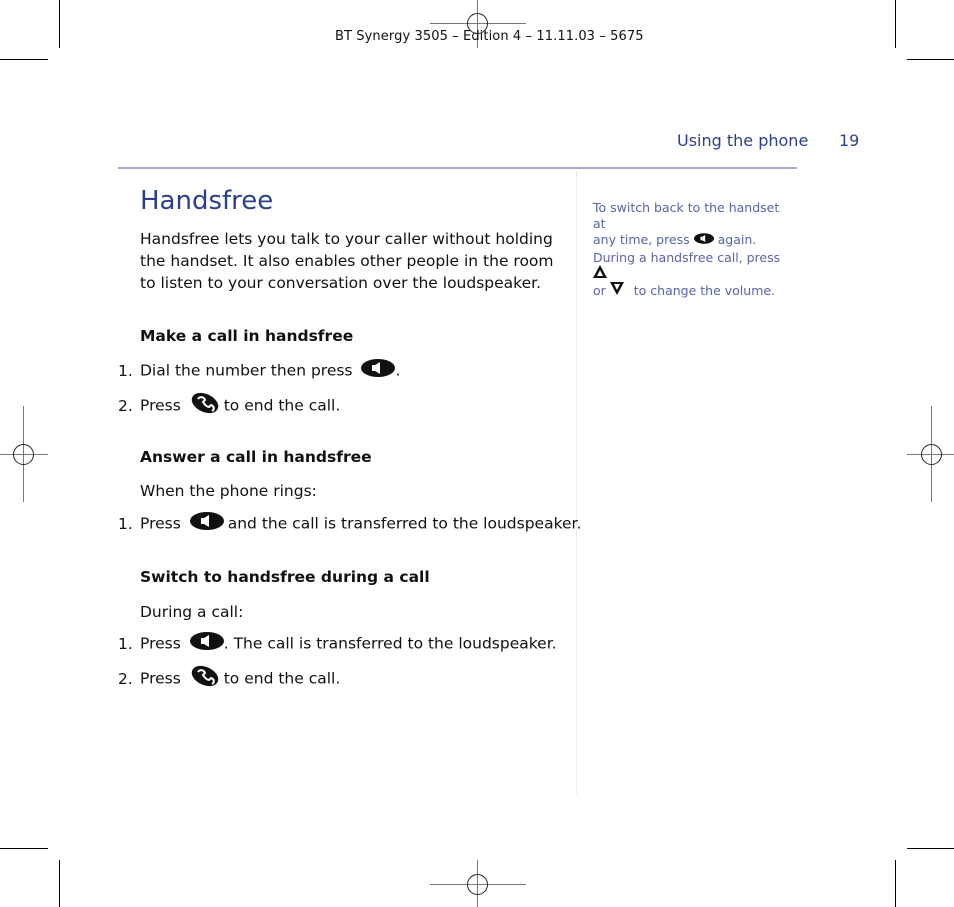  I want to click on tip-text: any time, press, so click(641, 239).